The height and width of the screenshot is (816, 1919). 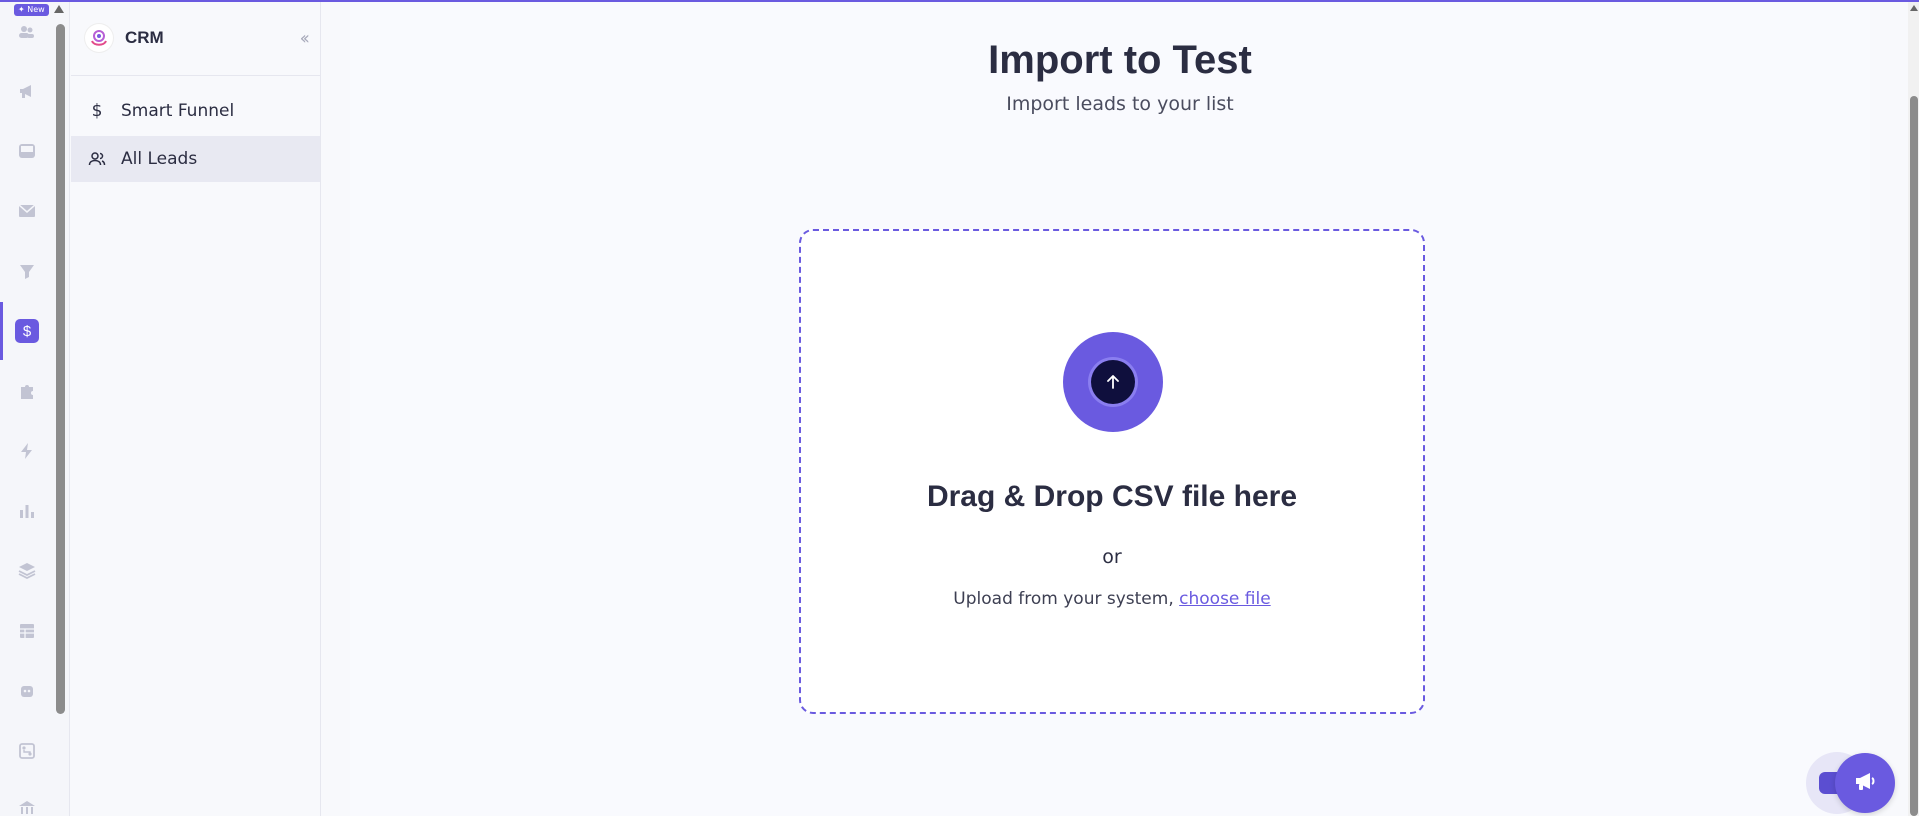 I want to click on dropzone-title: Drag & Drop CSV file here, so click(x=1112, y=496).